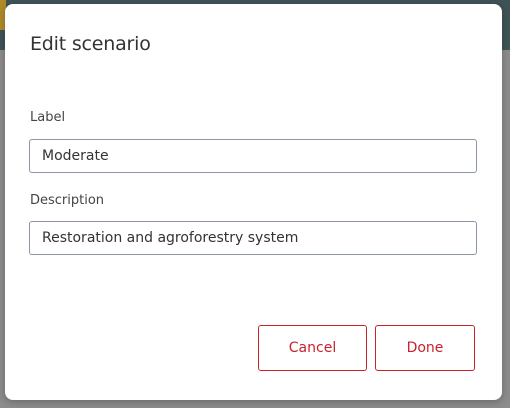  What do you see at coordinates (312, 348) in the screenshot?
I see `cancel-button: Cancel` at bounding box center [312, 348].